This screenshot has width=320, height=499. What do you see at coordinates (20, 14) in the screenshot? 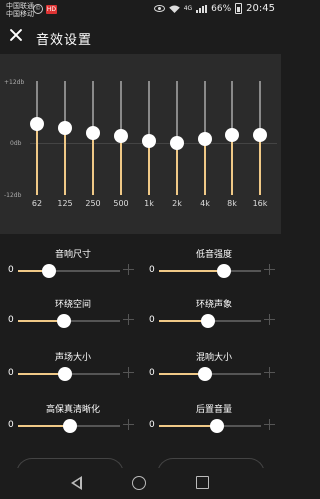
I see `carrier-2: 中国移动` at bounding box center [20, 14].